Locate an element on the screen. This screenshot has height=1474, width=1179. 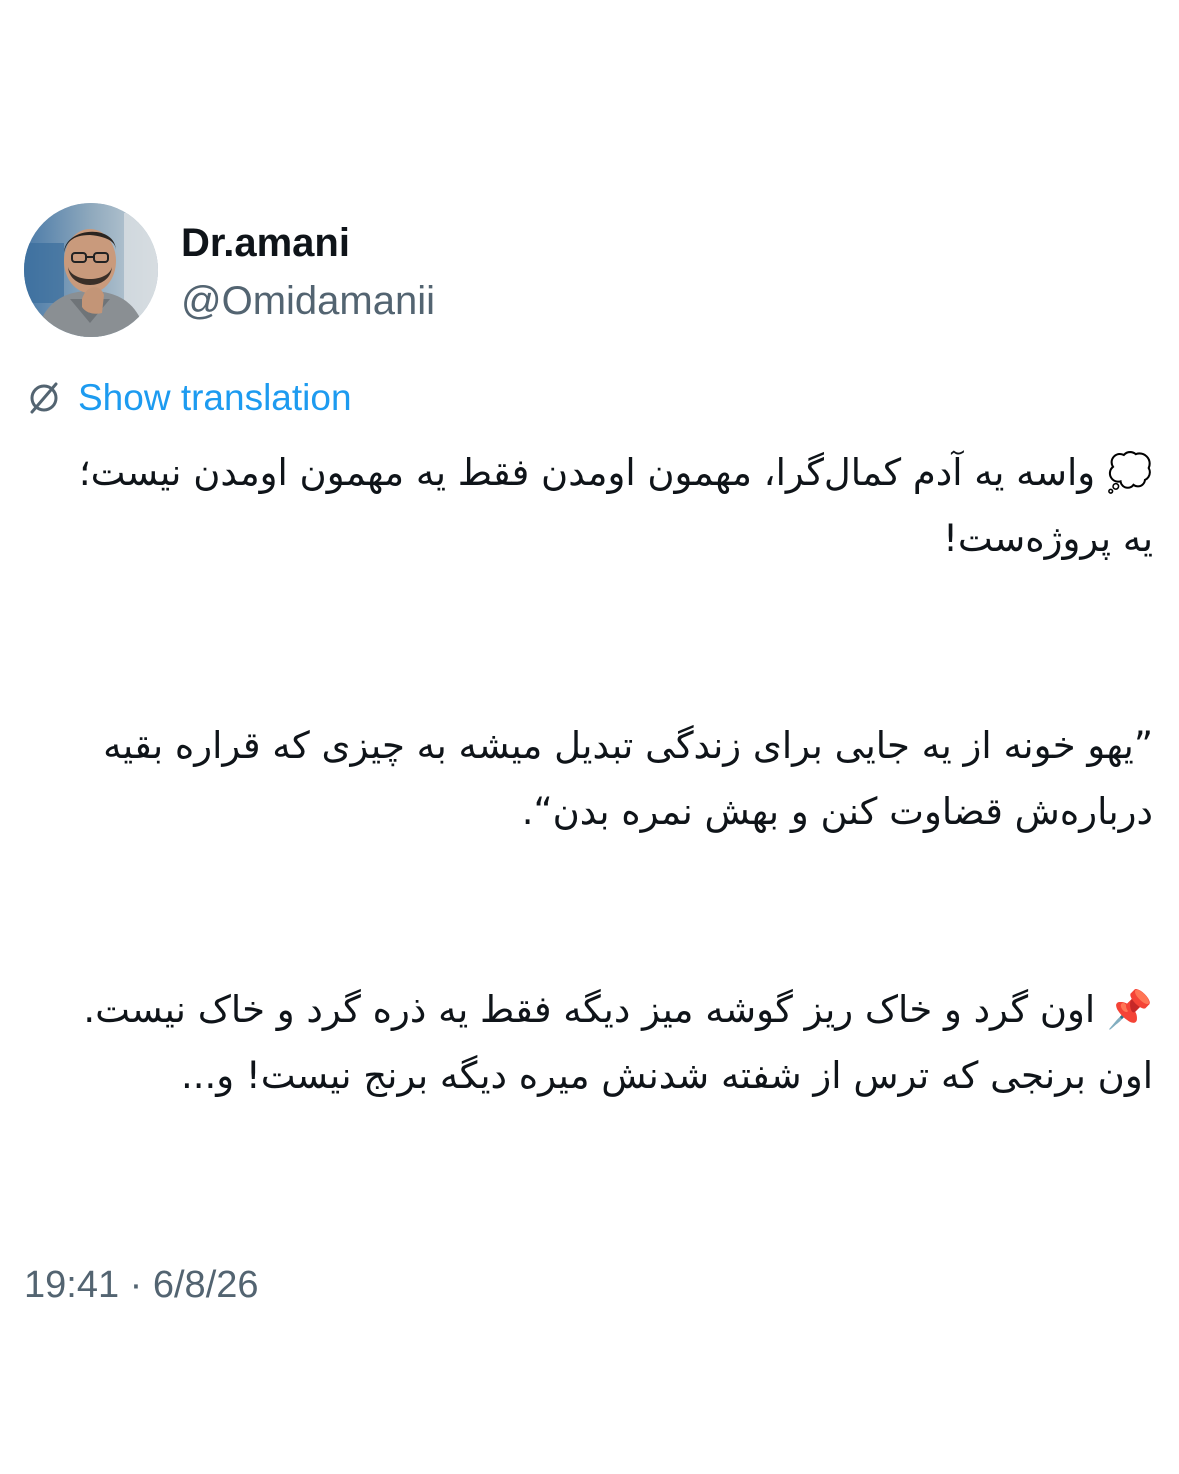
display-name: Dr.amani is located at coordinates (265, 243).